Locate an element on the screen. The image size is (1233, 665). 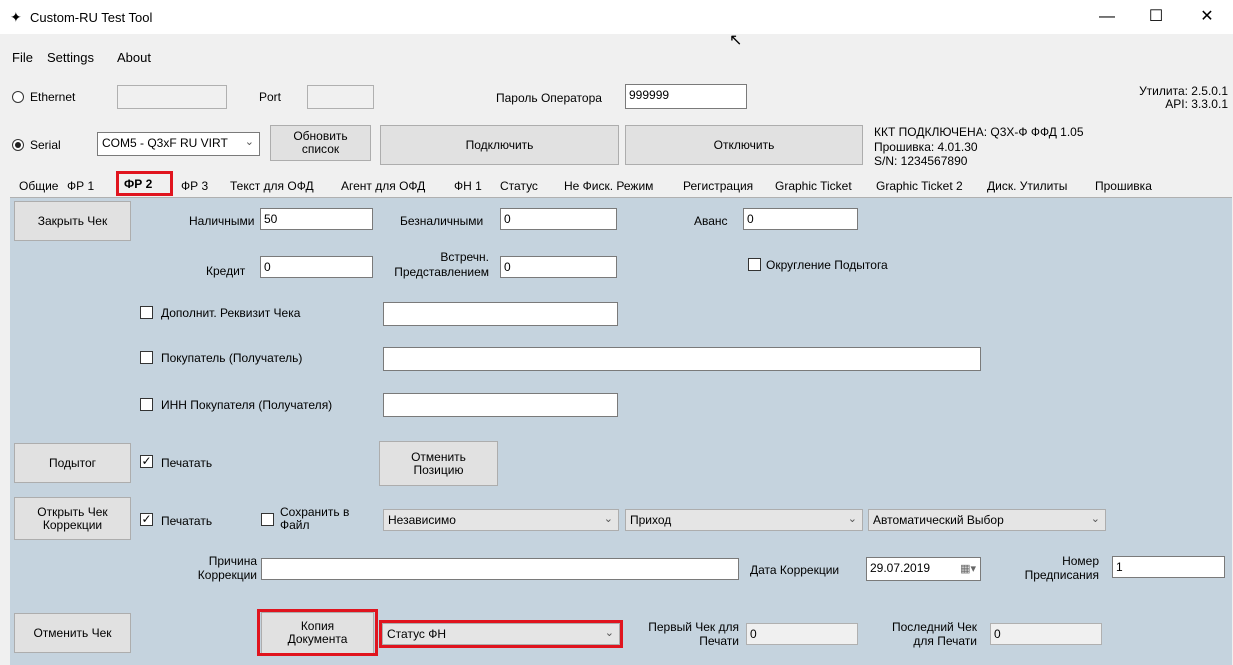
buyer-inn-field is located at coordinates (500, 405).